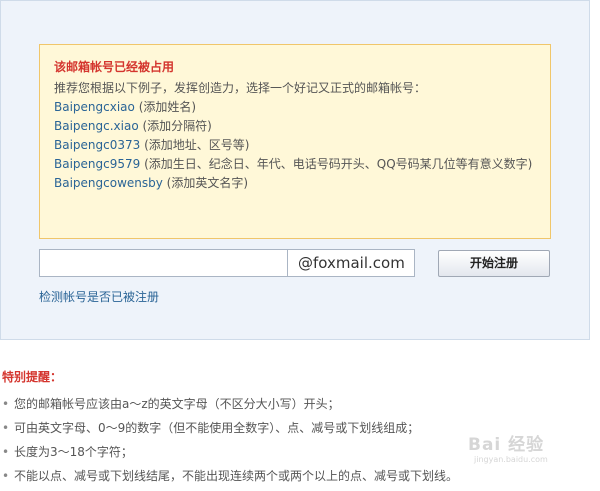 The height and width of the screenshot is (491, 600). I want to click on suggestion-hint: (添加姓名), so click(165, 107).